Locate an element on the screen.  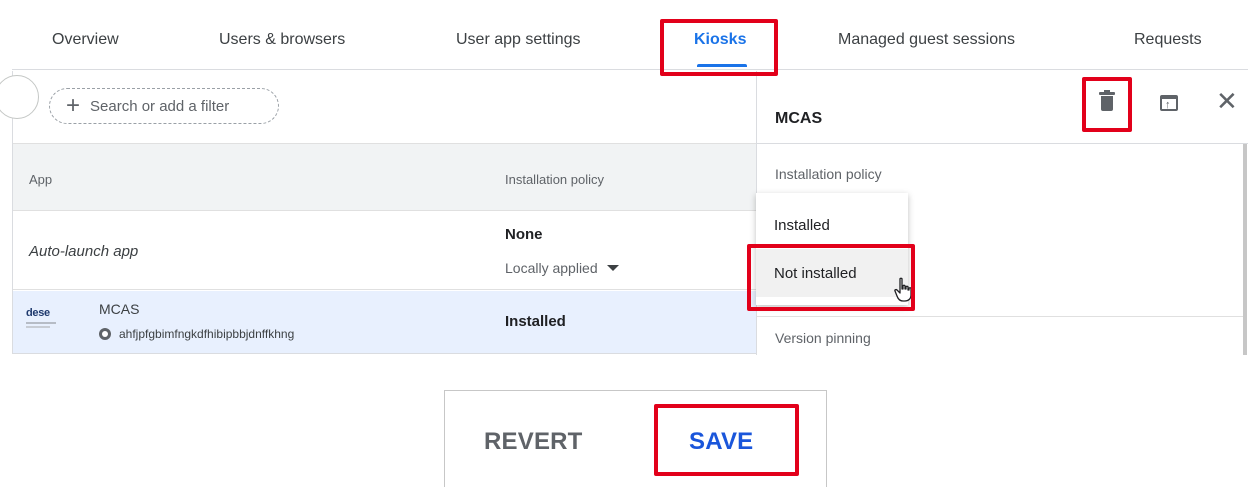
app-id-text: ahfjpfgbimfngkdfhibipbbjdnffkhng is located at coordinates (207, 334).